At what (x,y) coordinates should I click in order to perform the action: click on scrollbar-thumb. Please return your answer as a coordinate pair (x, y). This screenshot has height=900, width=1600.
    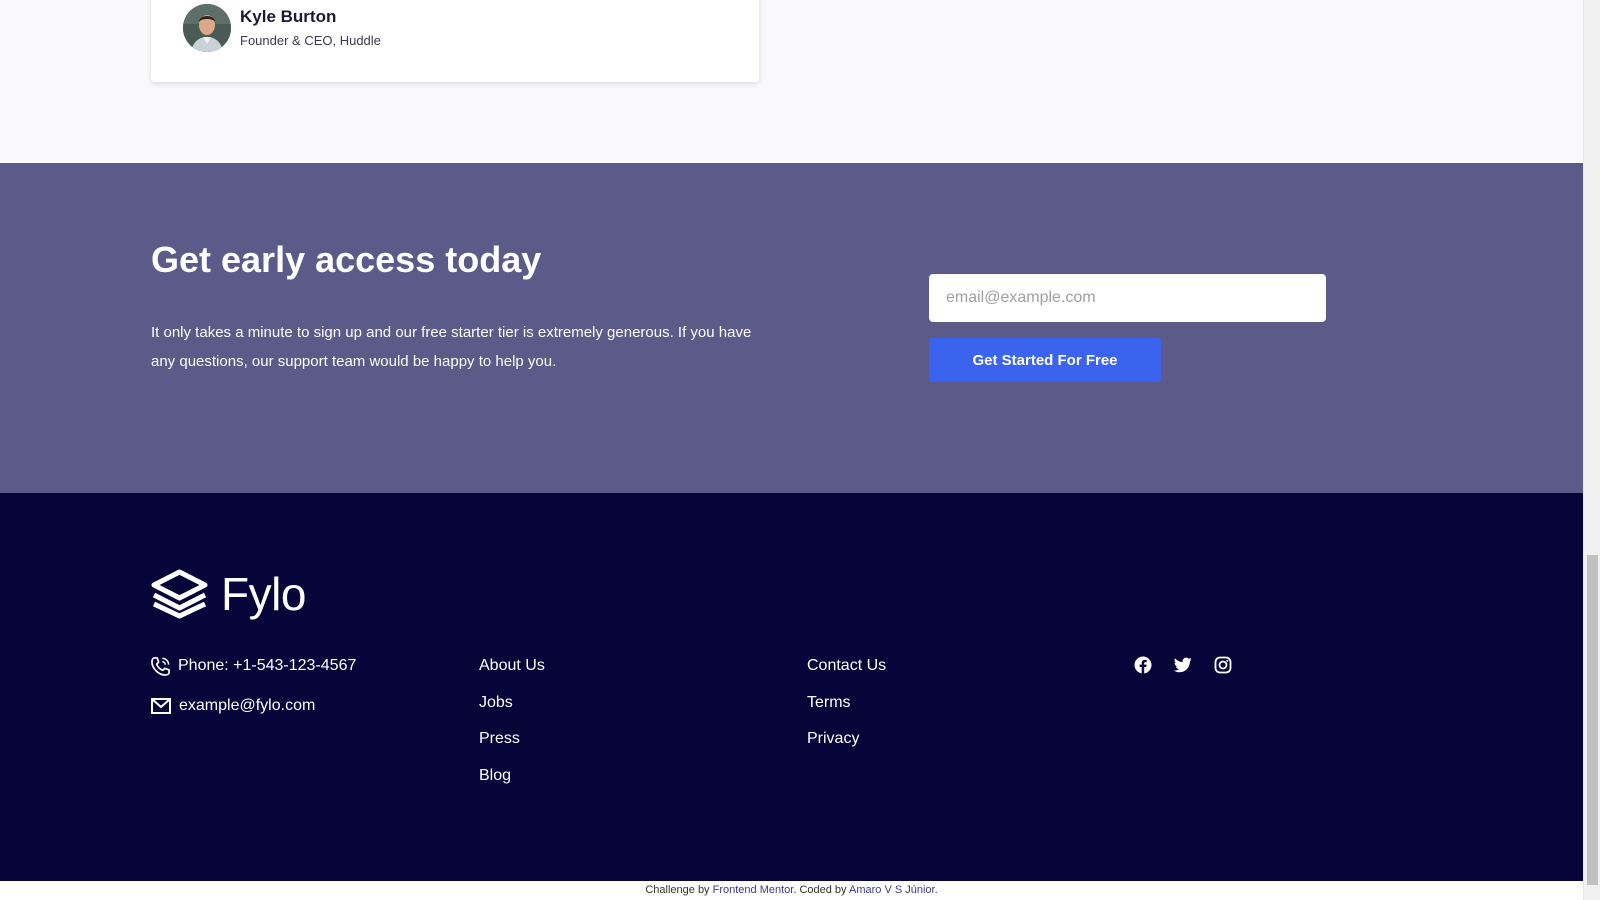
    Looking at the image, I should click on (1592, 720).